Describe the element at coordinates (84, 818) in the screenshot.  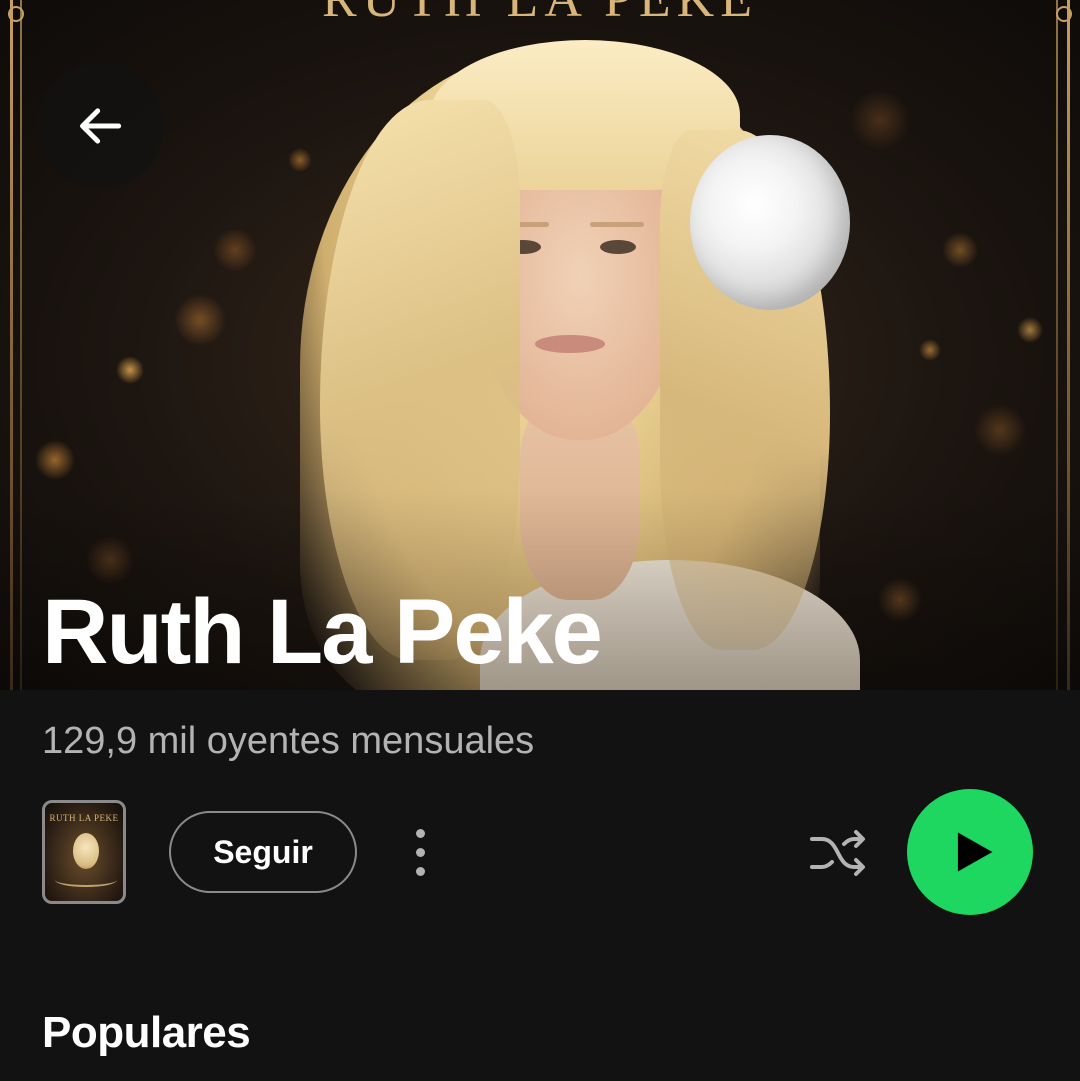
I see `thumbnail-title: RUTH LA PEKE` at that location.